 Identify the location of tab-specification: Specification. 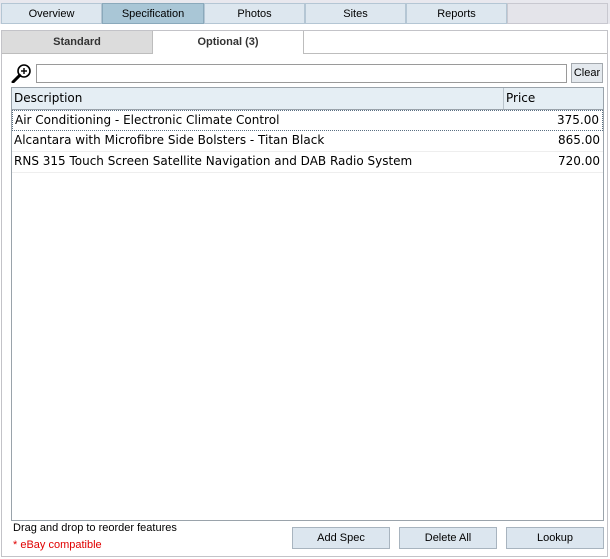
(153, 13).